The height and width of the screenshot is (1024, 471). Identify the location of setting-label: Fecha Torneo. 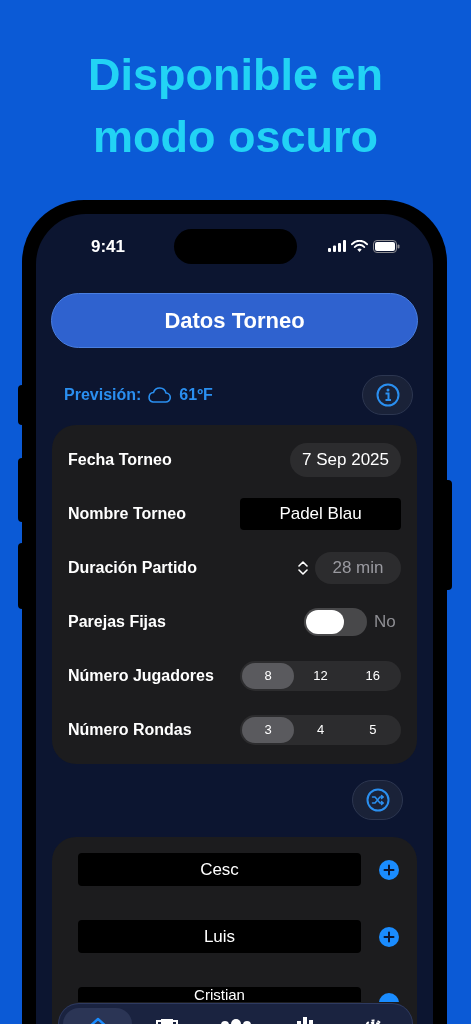
(120, 460).